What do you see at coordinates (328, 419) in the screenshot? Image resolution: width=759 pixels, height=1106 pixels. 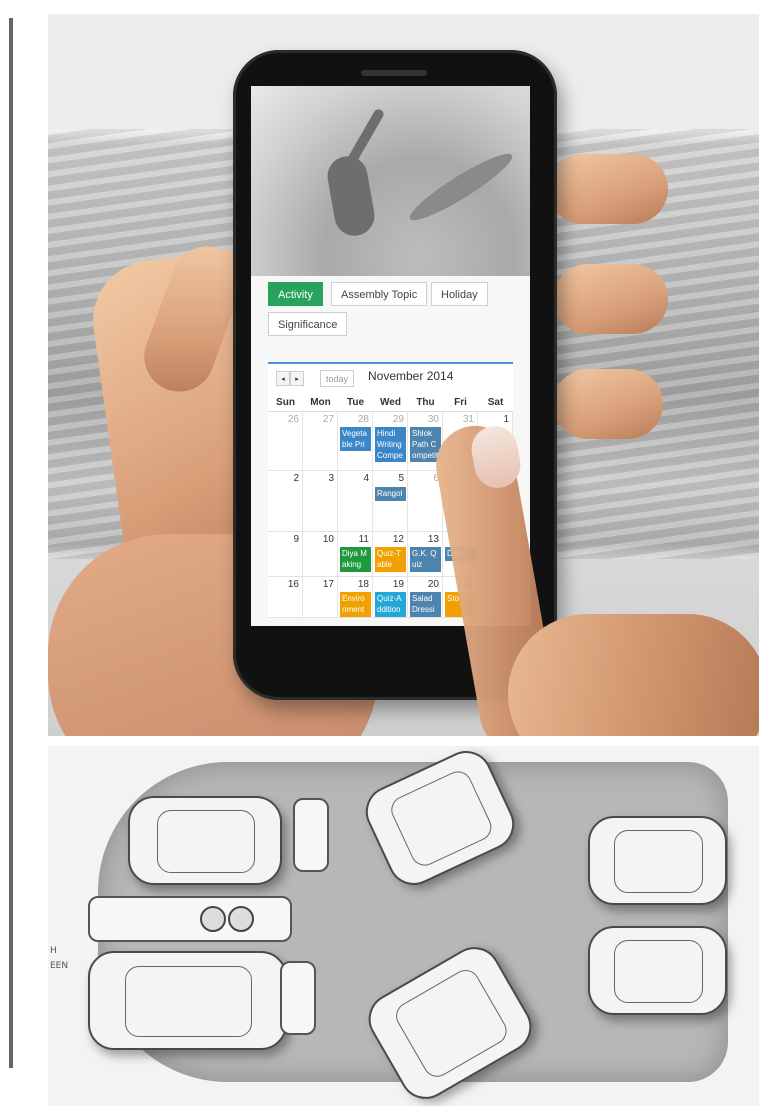 I see `day-number: 27` at bounding box center [328, 419].